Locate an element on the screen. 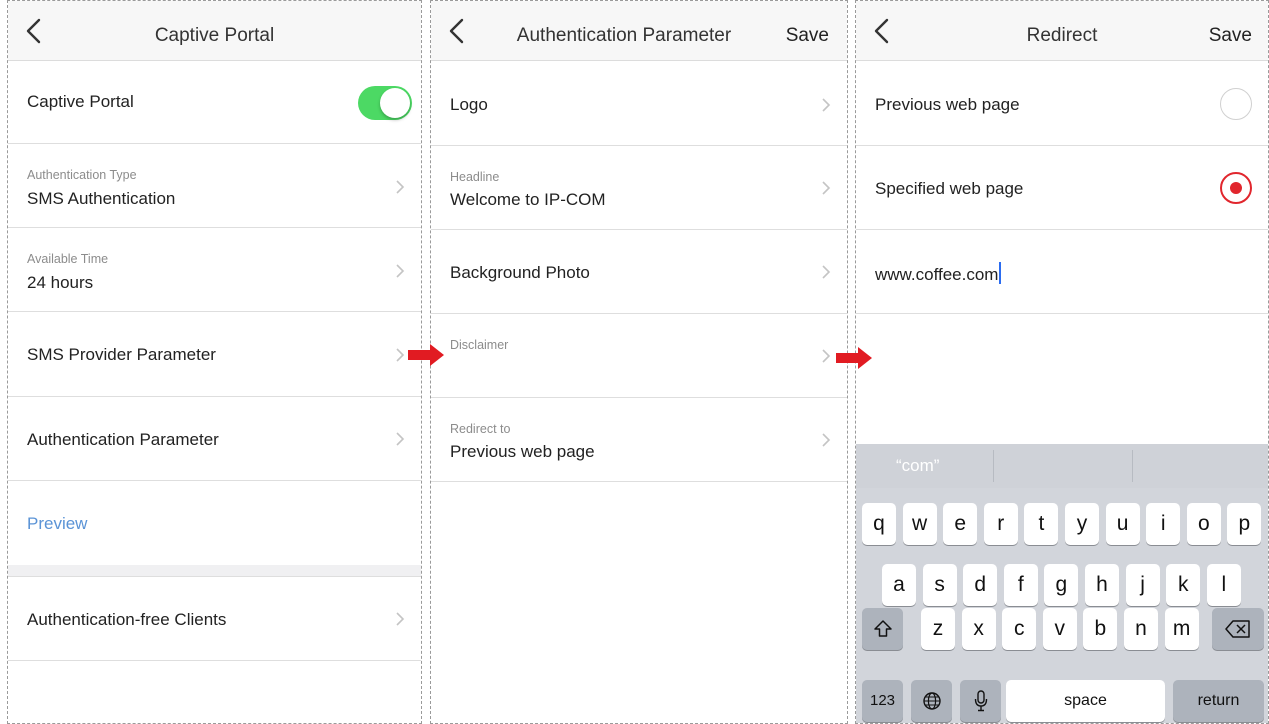 The height and width of the screenshot is (724, 1269). shift-key is located at coordinates (882, 629).